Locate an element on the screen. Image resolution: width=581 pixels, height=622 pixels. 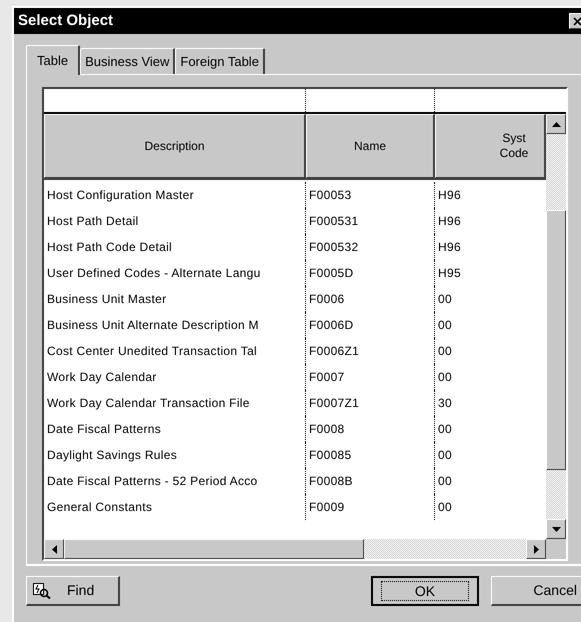
table-cell: F0007Z1 is located at coordinates (370, 403).